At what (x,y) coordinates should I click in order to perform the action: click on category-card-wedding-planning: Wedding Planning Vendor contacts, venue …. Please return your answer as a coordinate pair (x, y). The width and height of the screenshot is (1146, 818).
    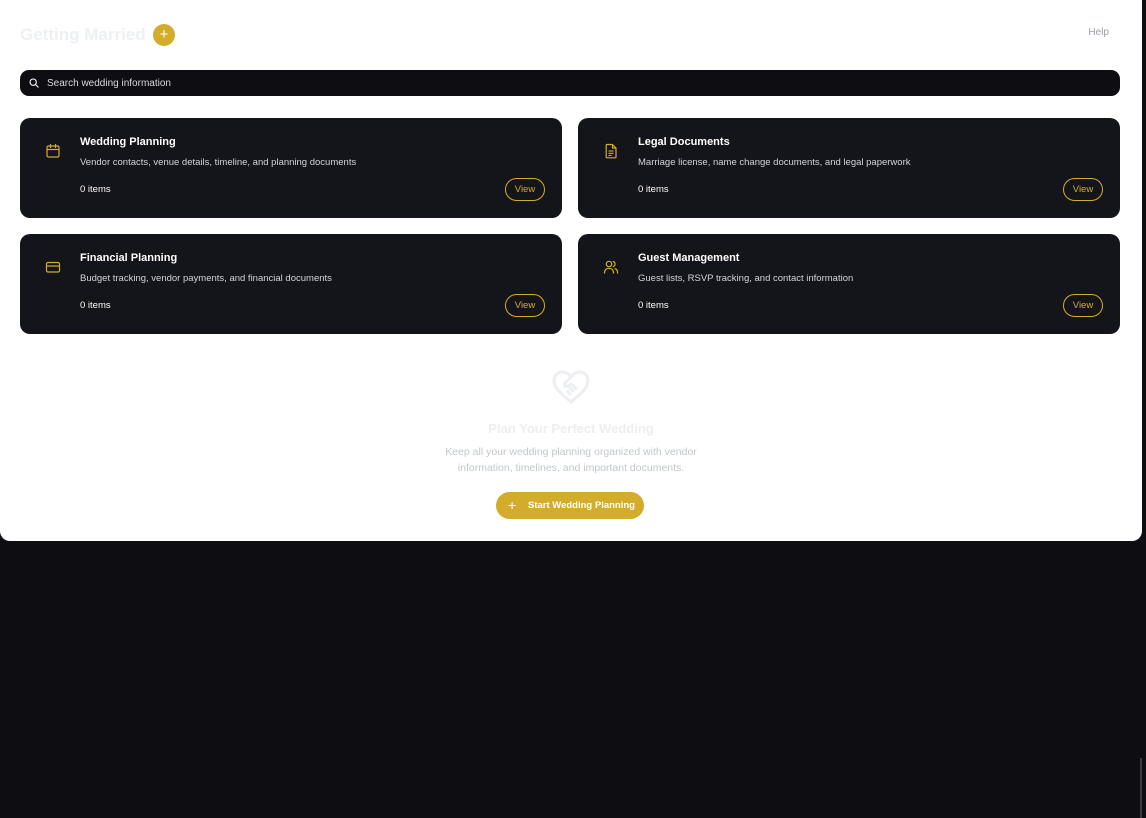
    Looking at the image, I should click on (291, 168).